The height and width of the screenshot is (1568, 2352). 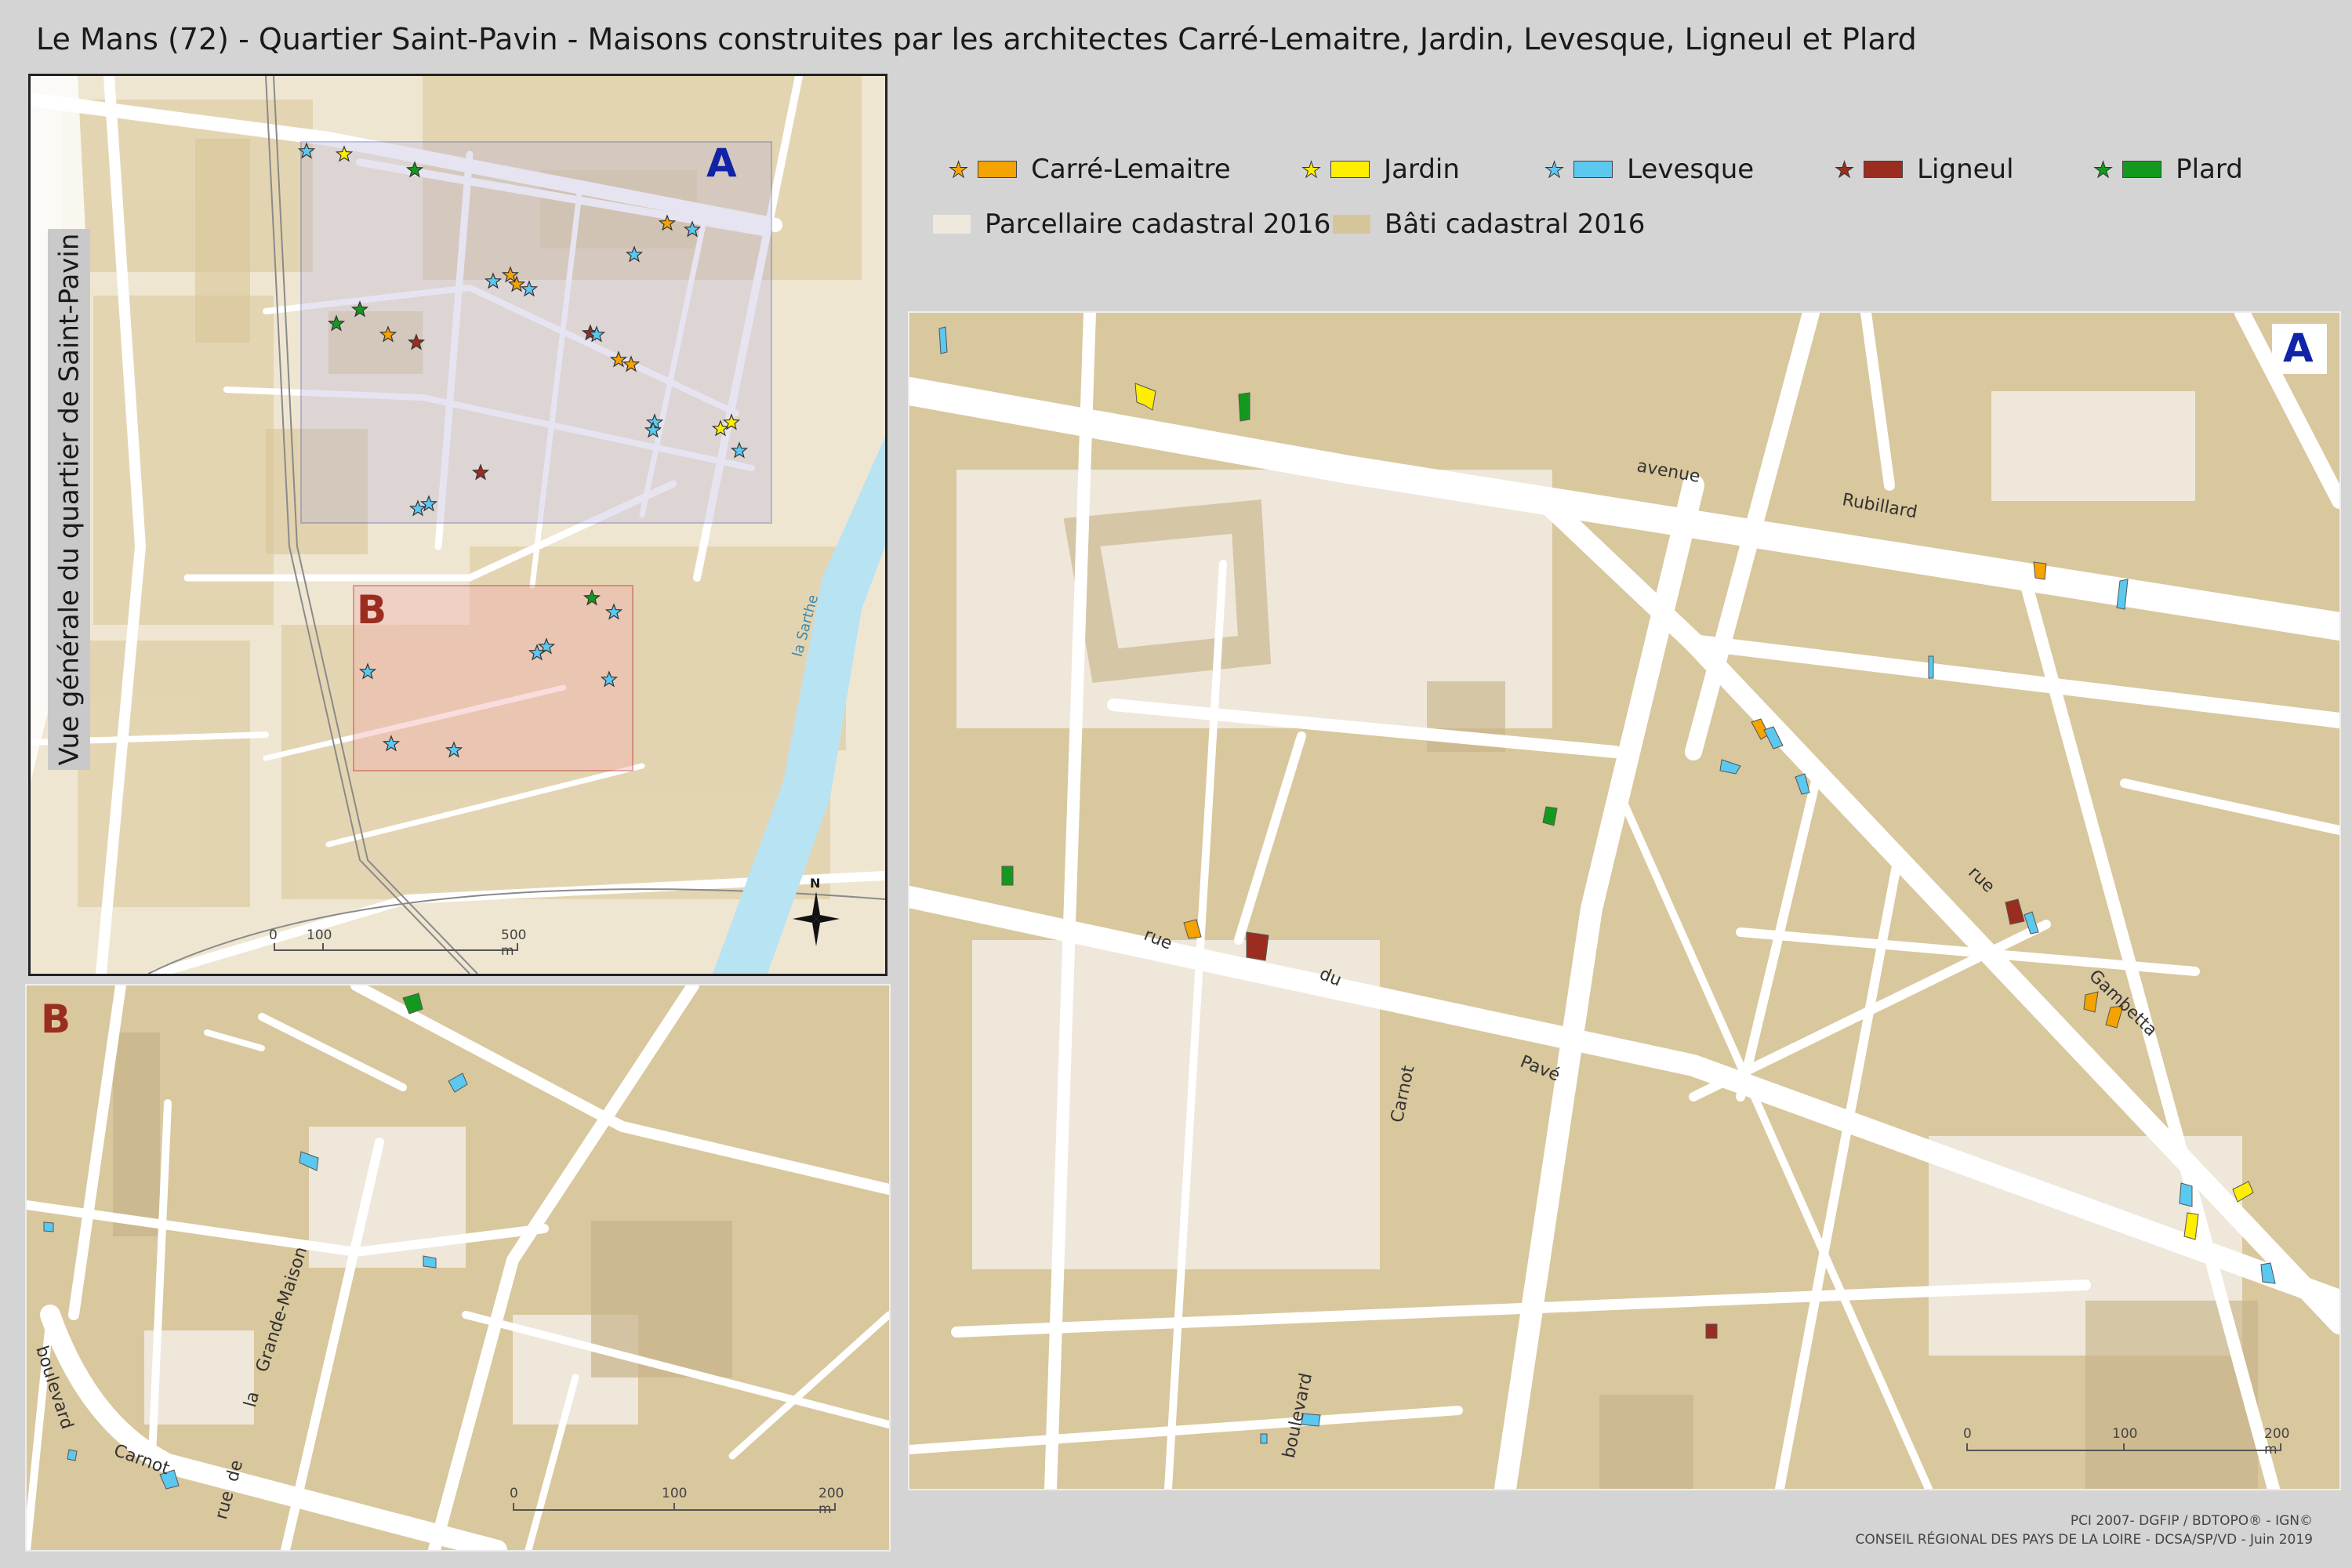 What do you see at coordinates (1924, 169) in the screenshot?
I see `legend-item-ligneul: ★ Ligneul` at bounding box center [1924, 169].